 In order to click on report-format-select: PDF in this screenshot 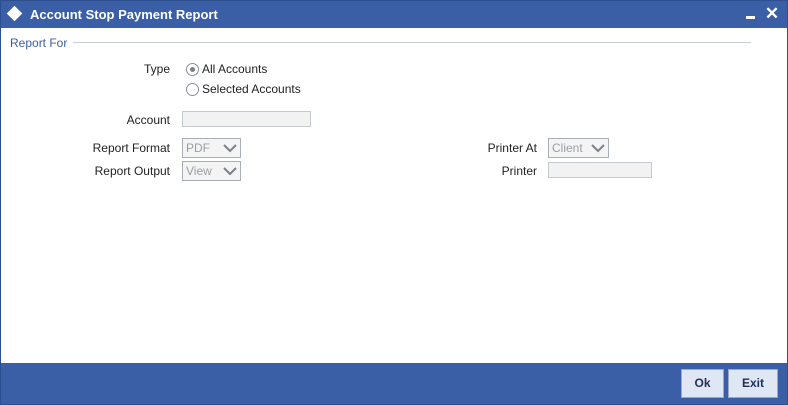, I will do `click(211, 148)`.